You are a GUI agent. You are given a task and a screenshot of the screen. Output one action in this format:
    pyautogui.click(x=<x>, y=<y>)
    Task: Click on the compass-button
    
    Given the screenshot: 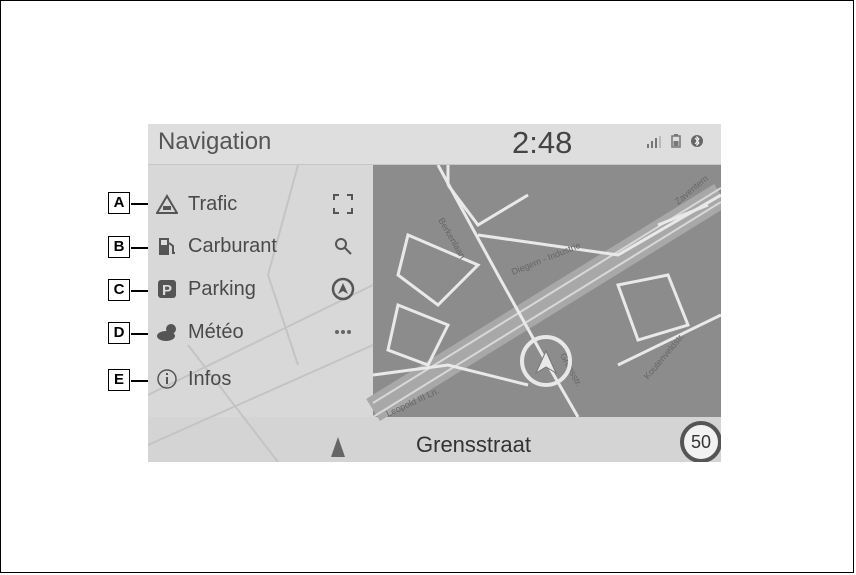 What is the action you would take?
    pyautogui.click(x=343, y=289)
    